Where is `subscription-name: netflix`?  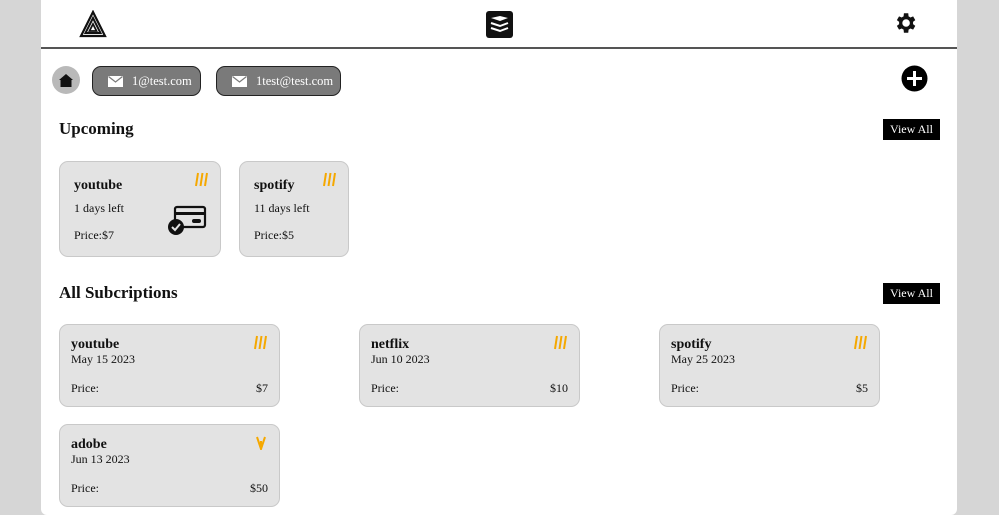
subscription-name: netflix is located at coordinates (390, 344).